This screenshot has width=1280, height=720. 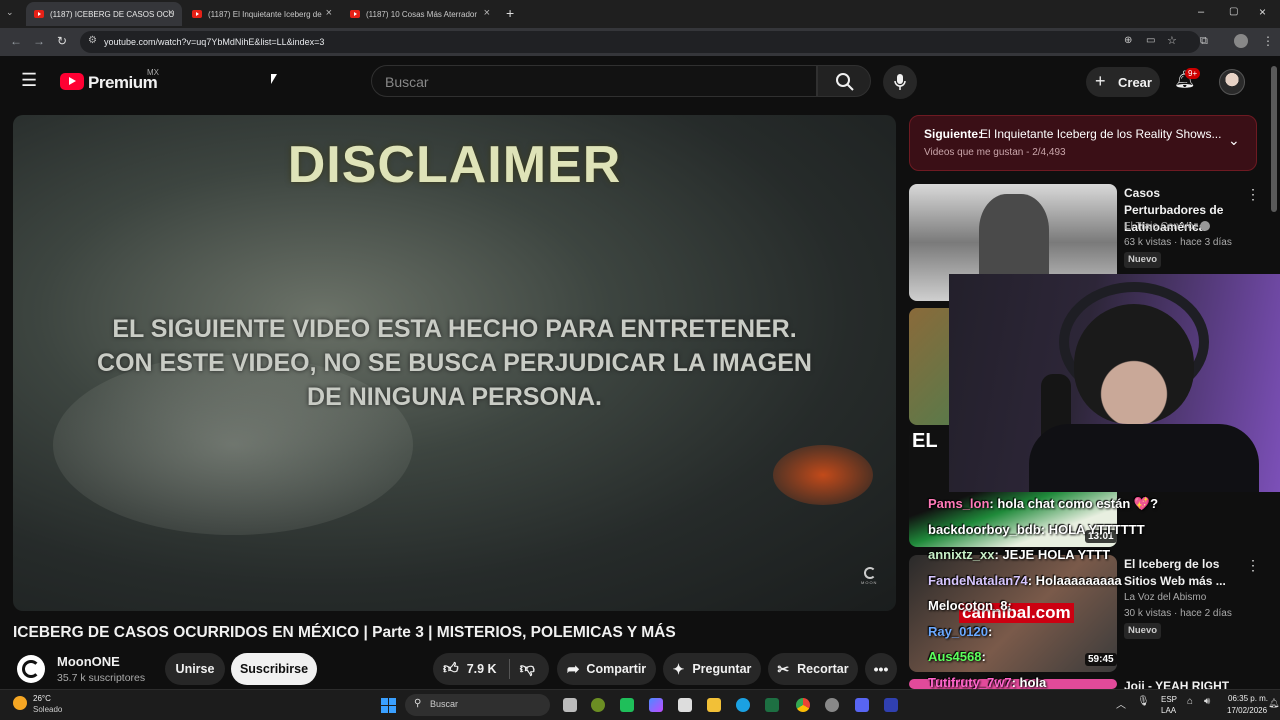 What do you see at coordinates (862, 705) in the screenshot?
I see `discord-icon` at bounding box center [862, 705].